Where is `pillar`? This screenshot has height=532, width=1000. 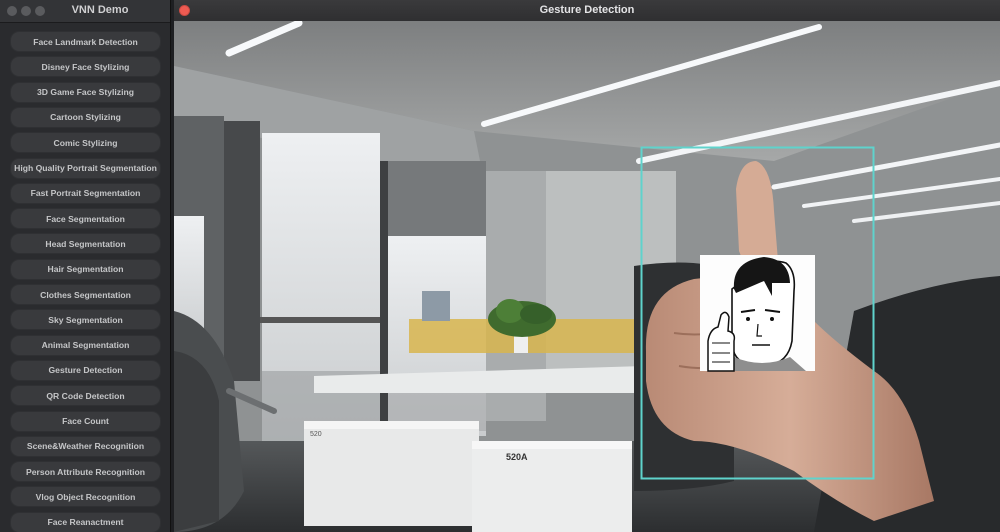
pillar is located at coordinates (242, 251).